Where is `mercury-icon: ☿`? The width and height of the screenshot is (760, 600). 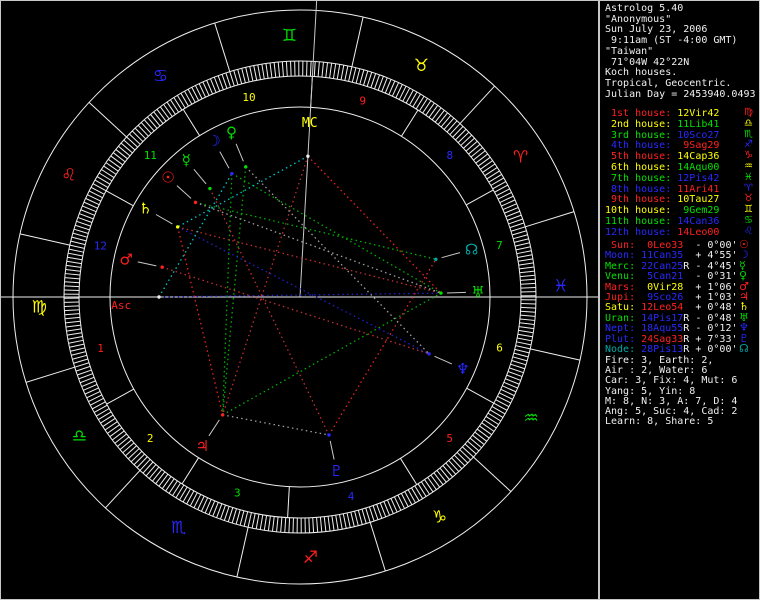
mercury-icon: ☿ is located at coordinates (186, 160).